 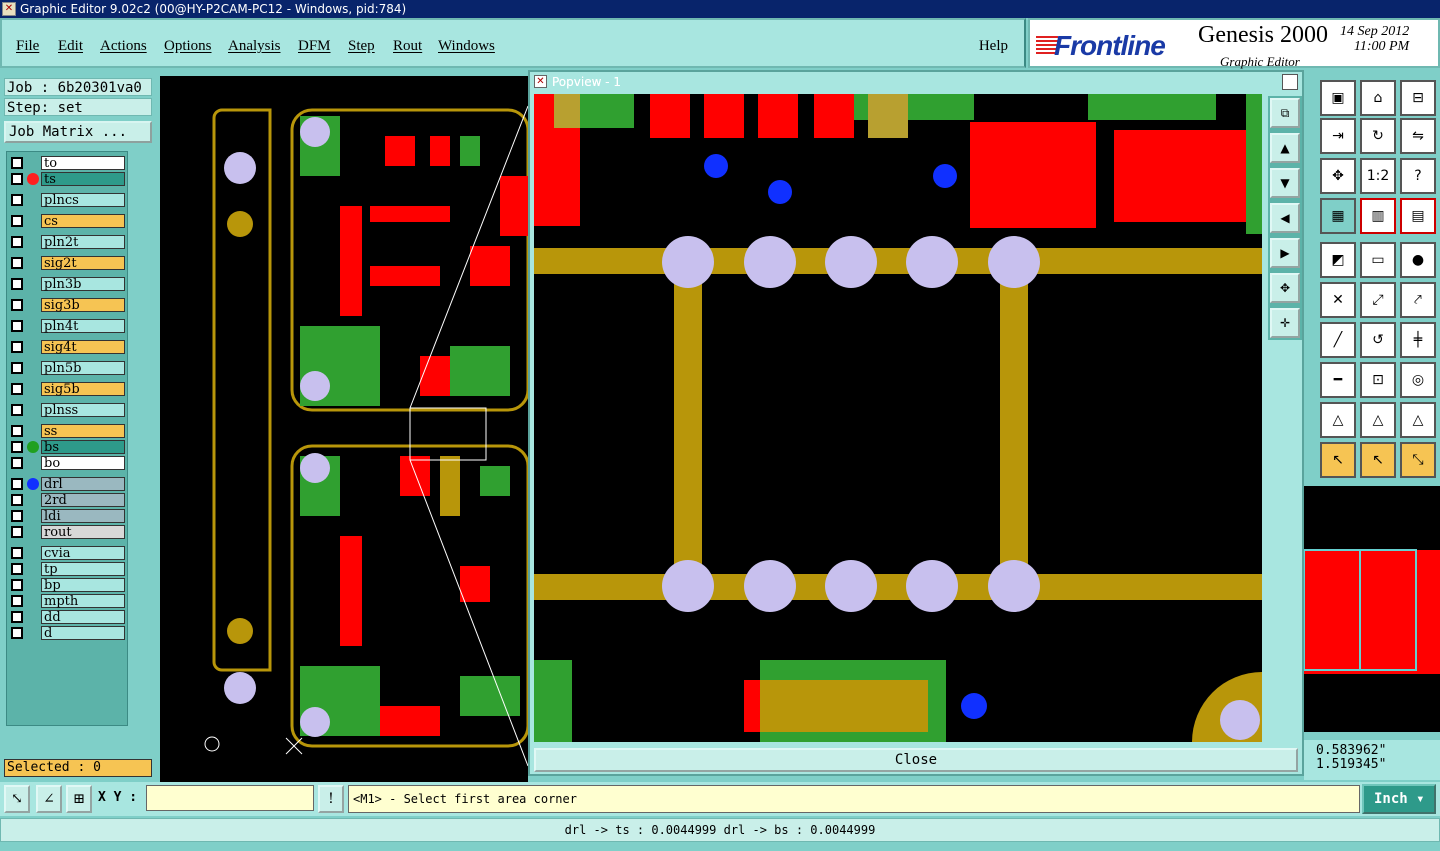 What do you see at coordinates (68, 326) in the screenshot?
I see `layer-row: pln4t` at bounding box center [68, 326].